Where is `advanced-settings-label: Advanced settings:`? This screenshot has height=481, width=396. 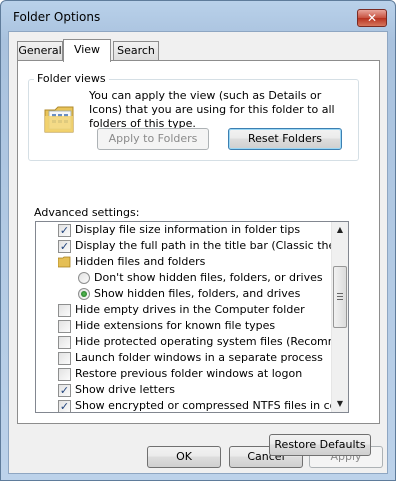
advanced-settings-label: Advanced settings: is located at coordinates (87, 212).